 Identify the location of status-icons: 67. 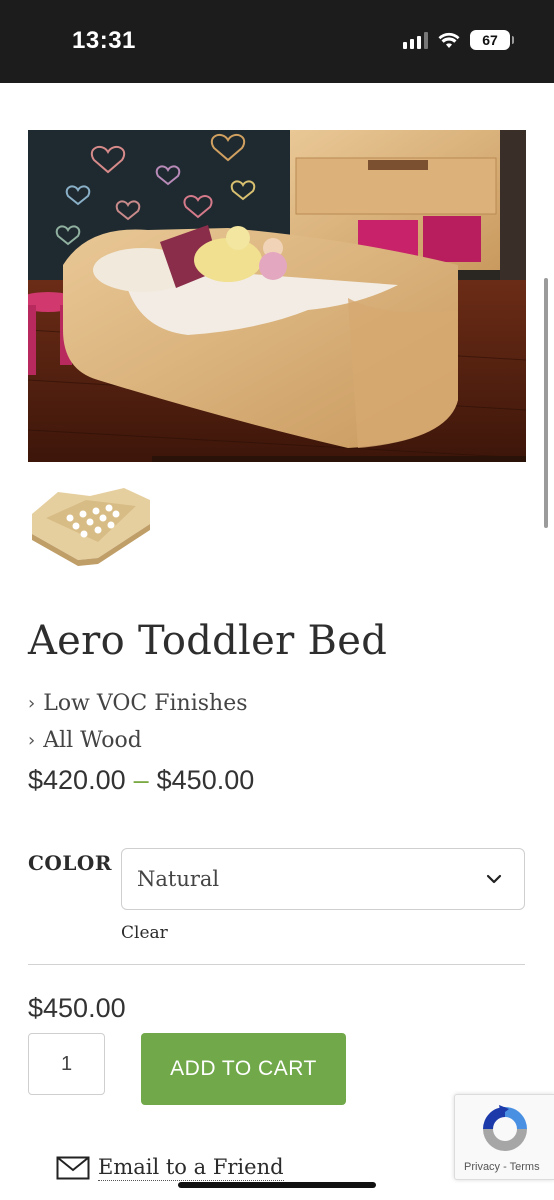
(458, 40).